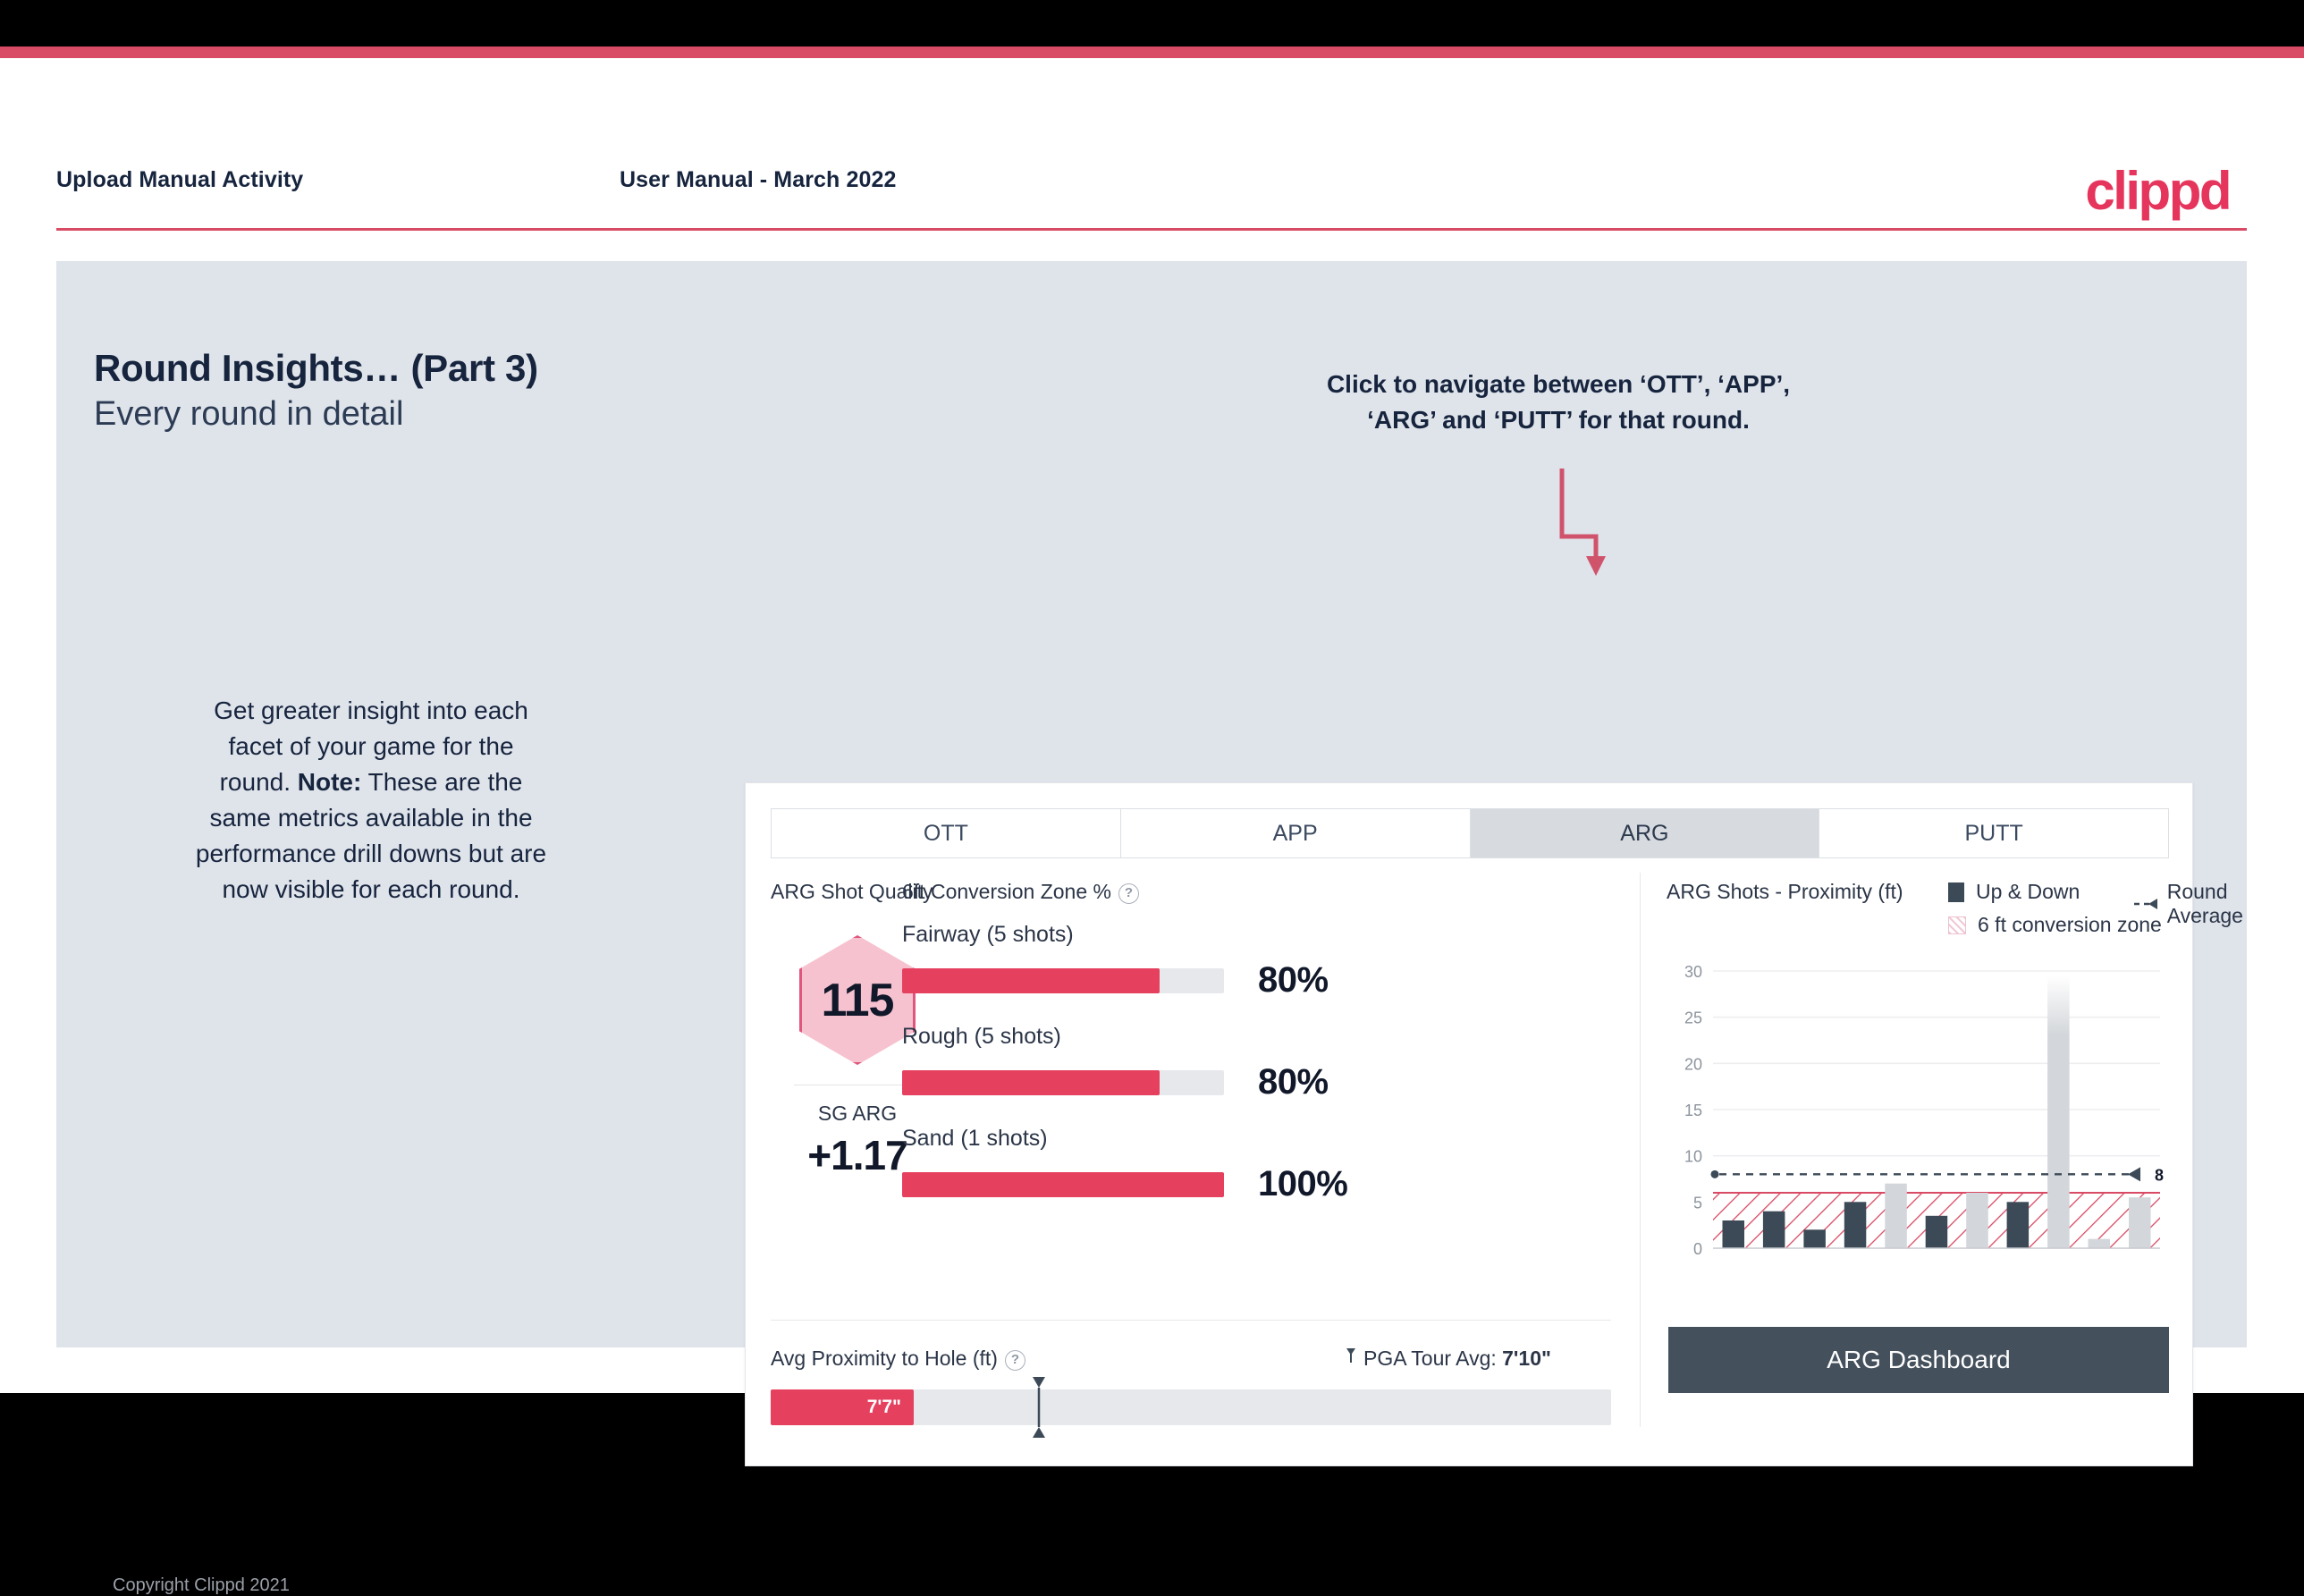 The width and height of the screenshot is (2304, 1596). I want to click on help-icon-proximity: ?, so click(1014, 1360).